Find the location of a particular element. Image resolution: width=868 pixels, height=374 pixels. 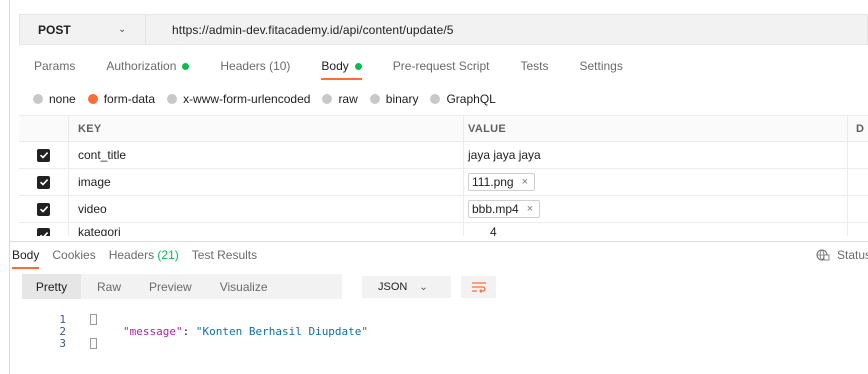

format-dropdown: JSON ⌄ is located at coordinates (406, 287).